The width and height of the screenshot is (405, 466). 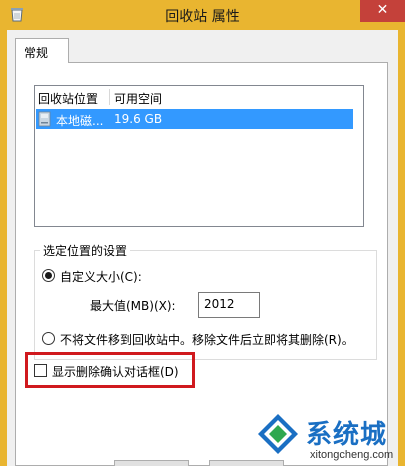 I want to click on local-disk-icon, so click(x=44, y=119).